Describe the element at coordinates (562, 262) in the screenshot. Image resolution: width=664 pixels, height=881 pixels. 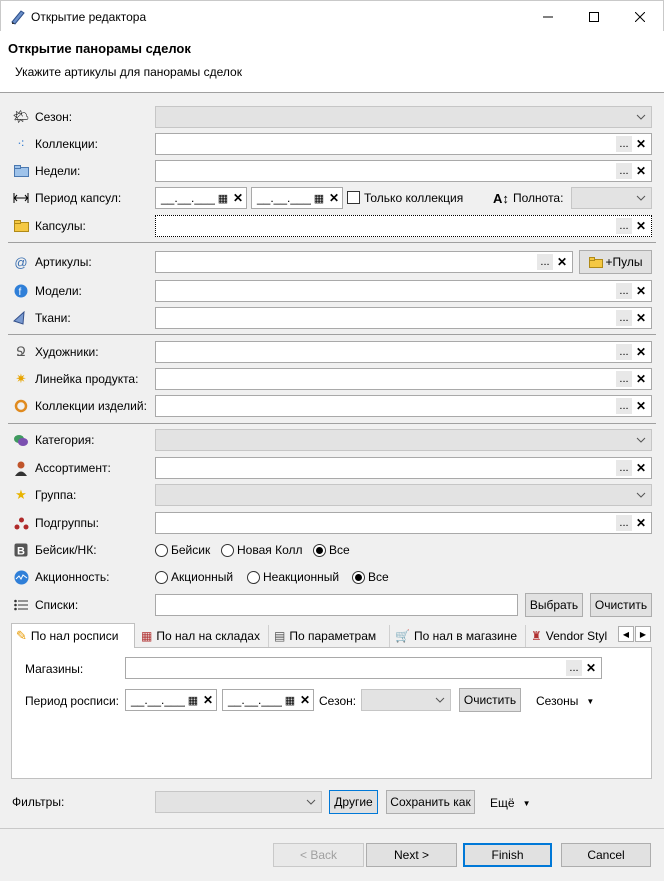
I see `articles-clear-button: ✕` at that location.